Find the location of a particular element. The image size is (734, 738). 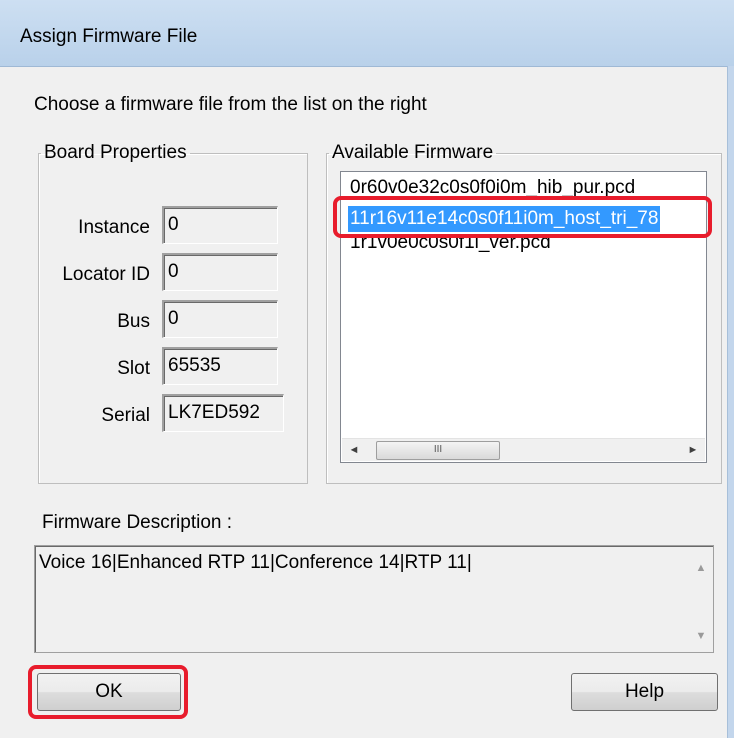

firmware-description-label: Firmware Description : is located at coordinates (137, 522).